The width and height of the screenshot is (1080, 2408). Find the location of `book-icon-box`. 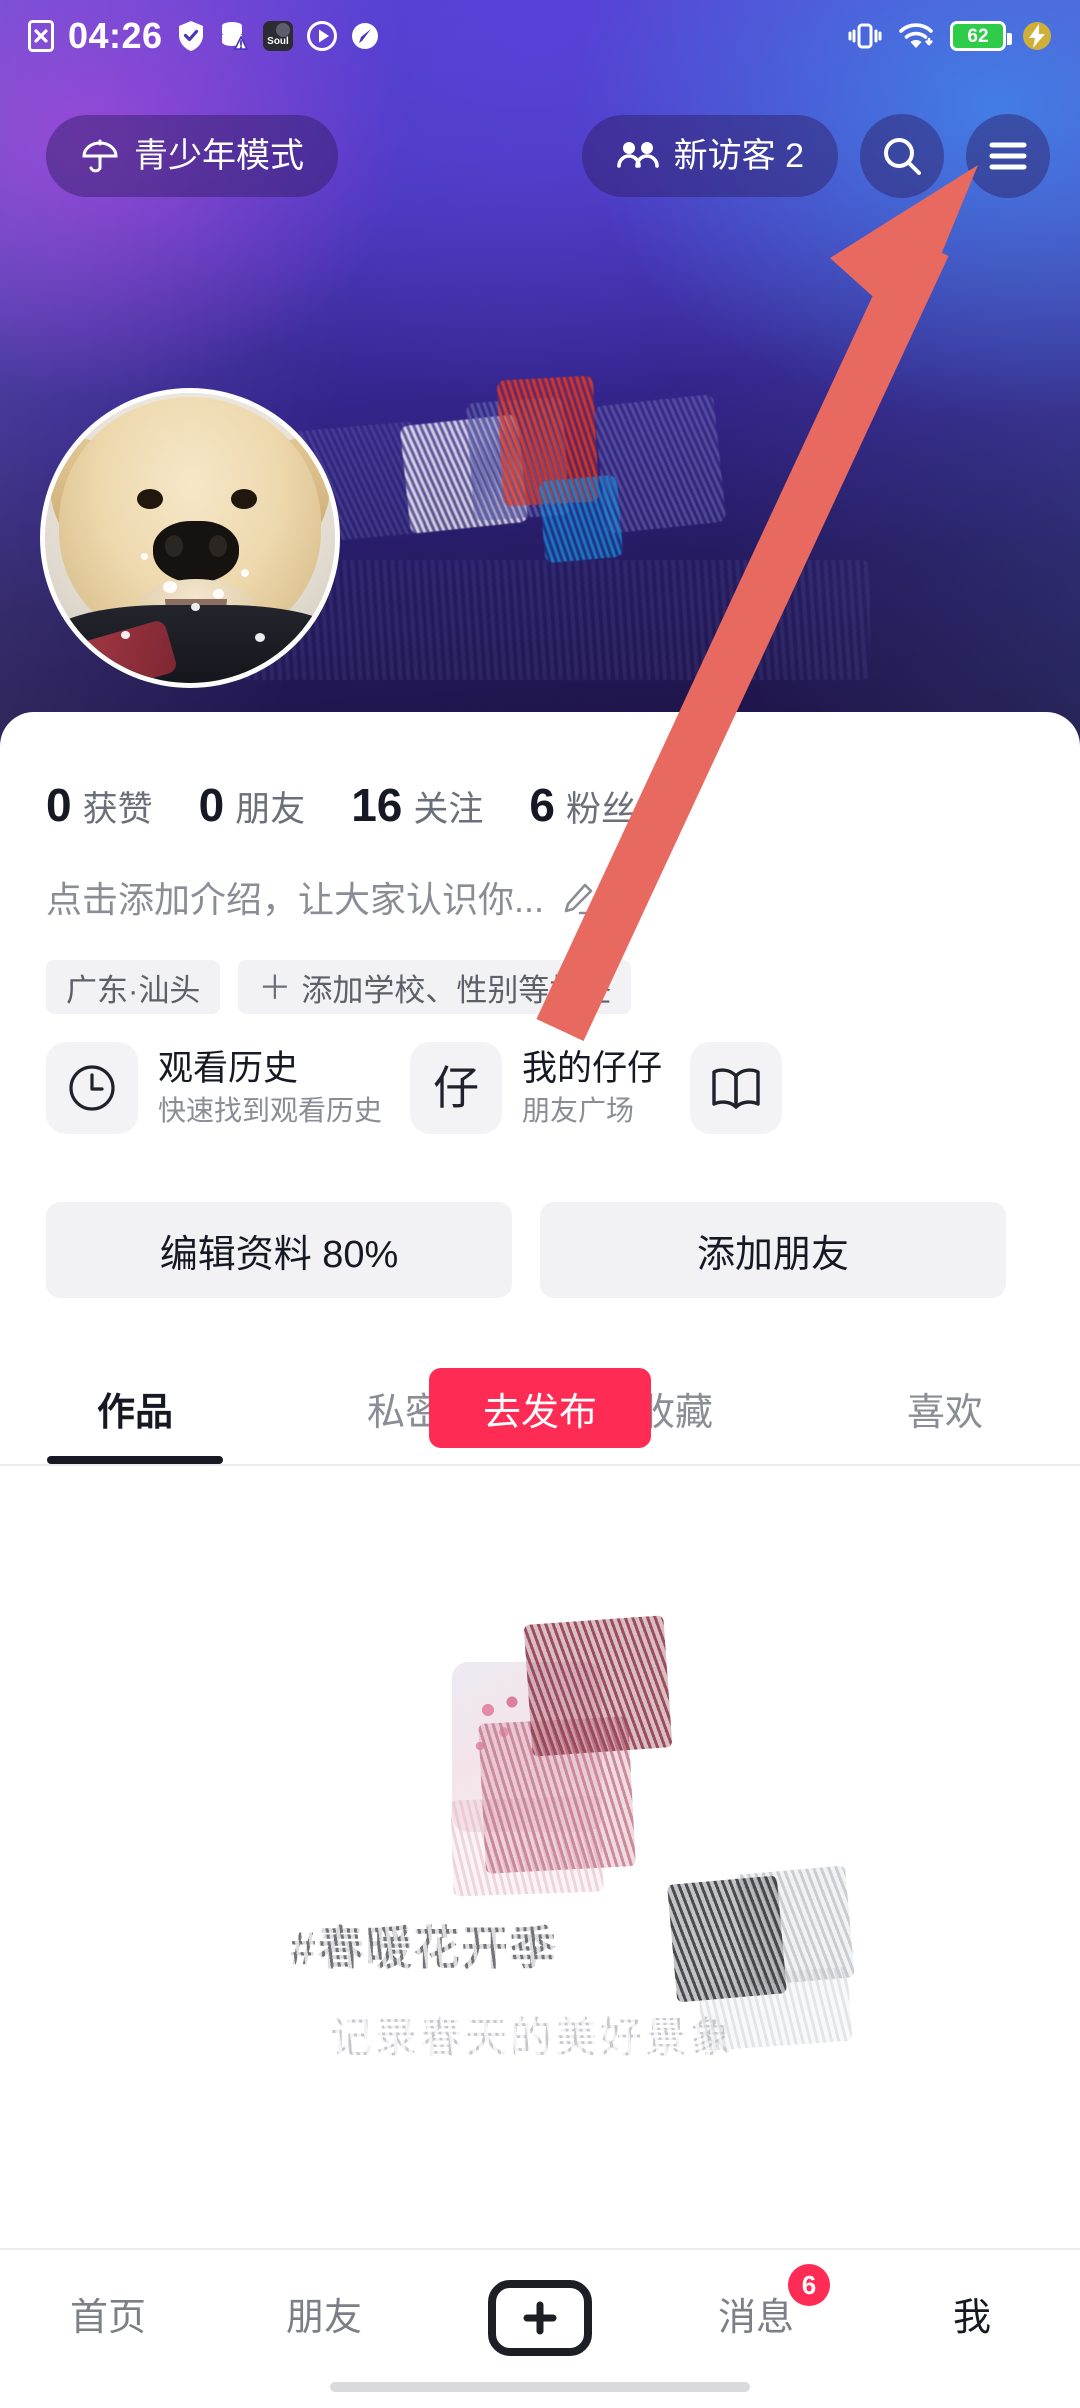

book-icon-box is located at coordinates (736, 1088).